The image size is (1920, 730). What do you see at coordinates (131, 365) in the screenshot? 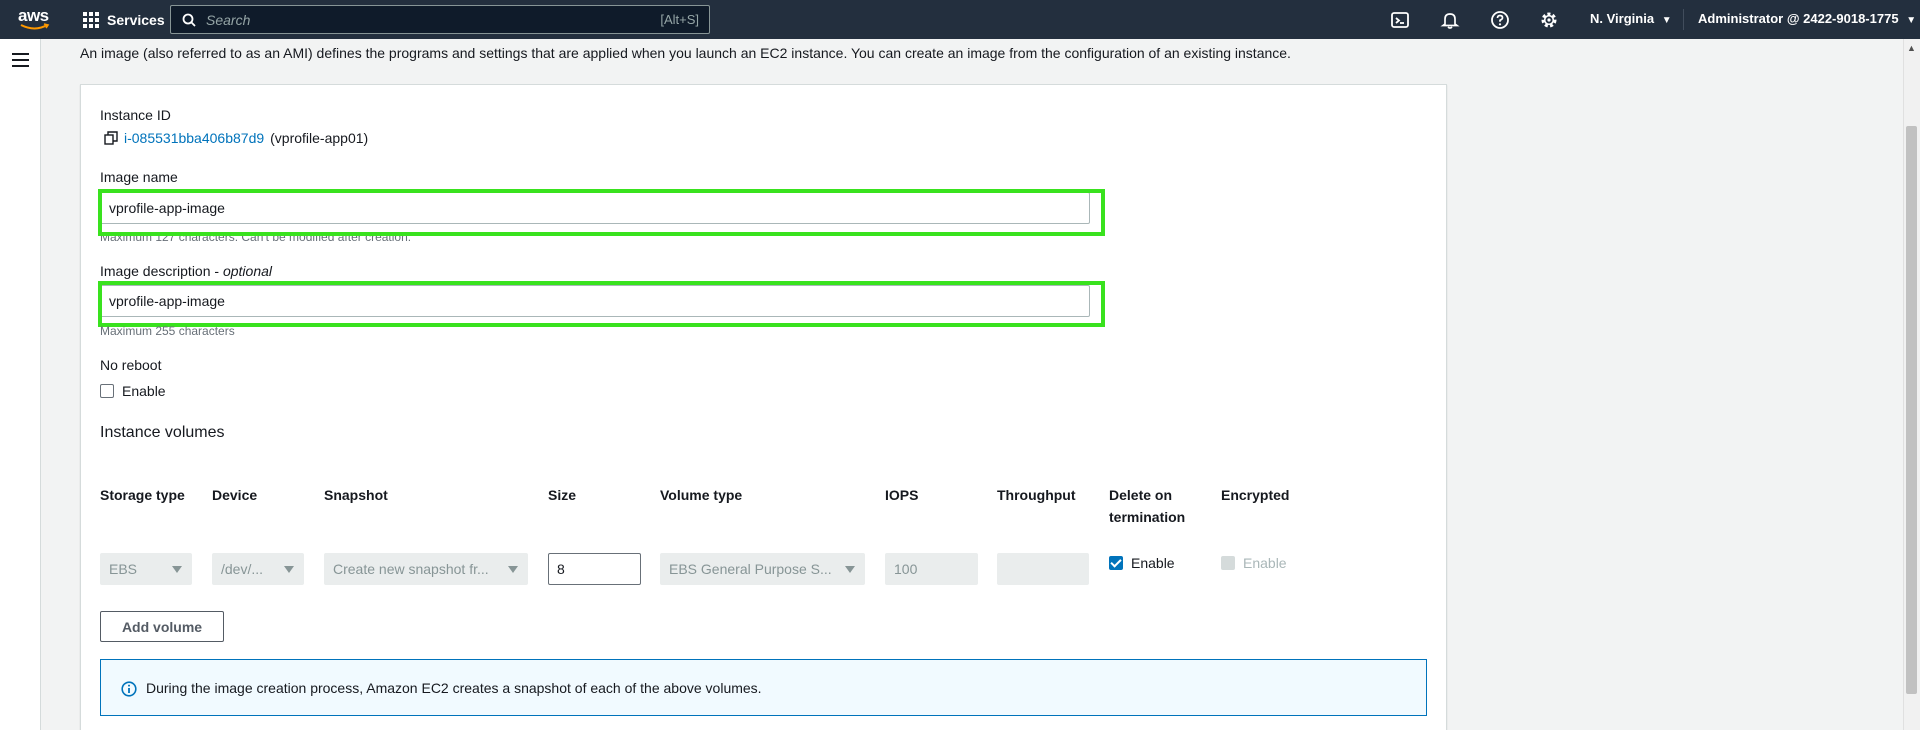
I see `no-reboot-label: No reboot` at bounding box center [131, 365].